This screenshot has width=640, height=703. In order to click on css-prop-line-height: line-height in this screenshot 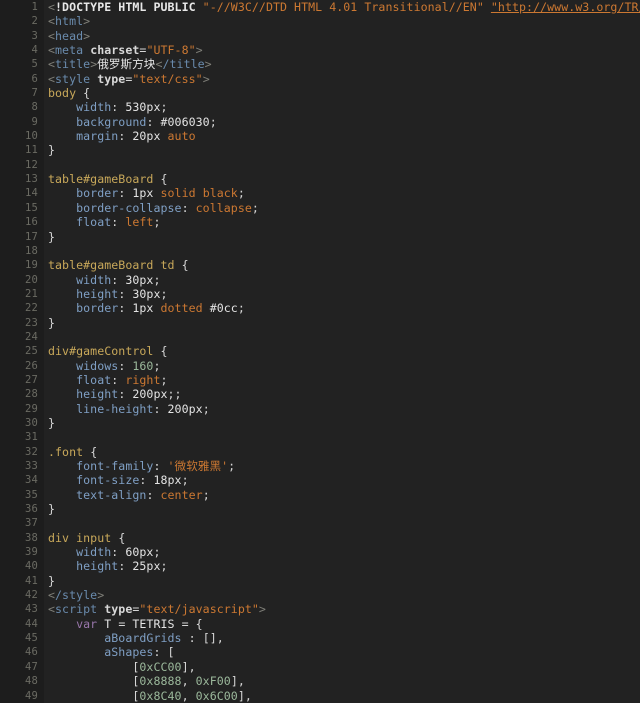, I will do `click(115, 408)`.